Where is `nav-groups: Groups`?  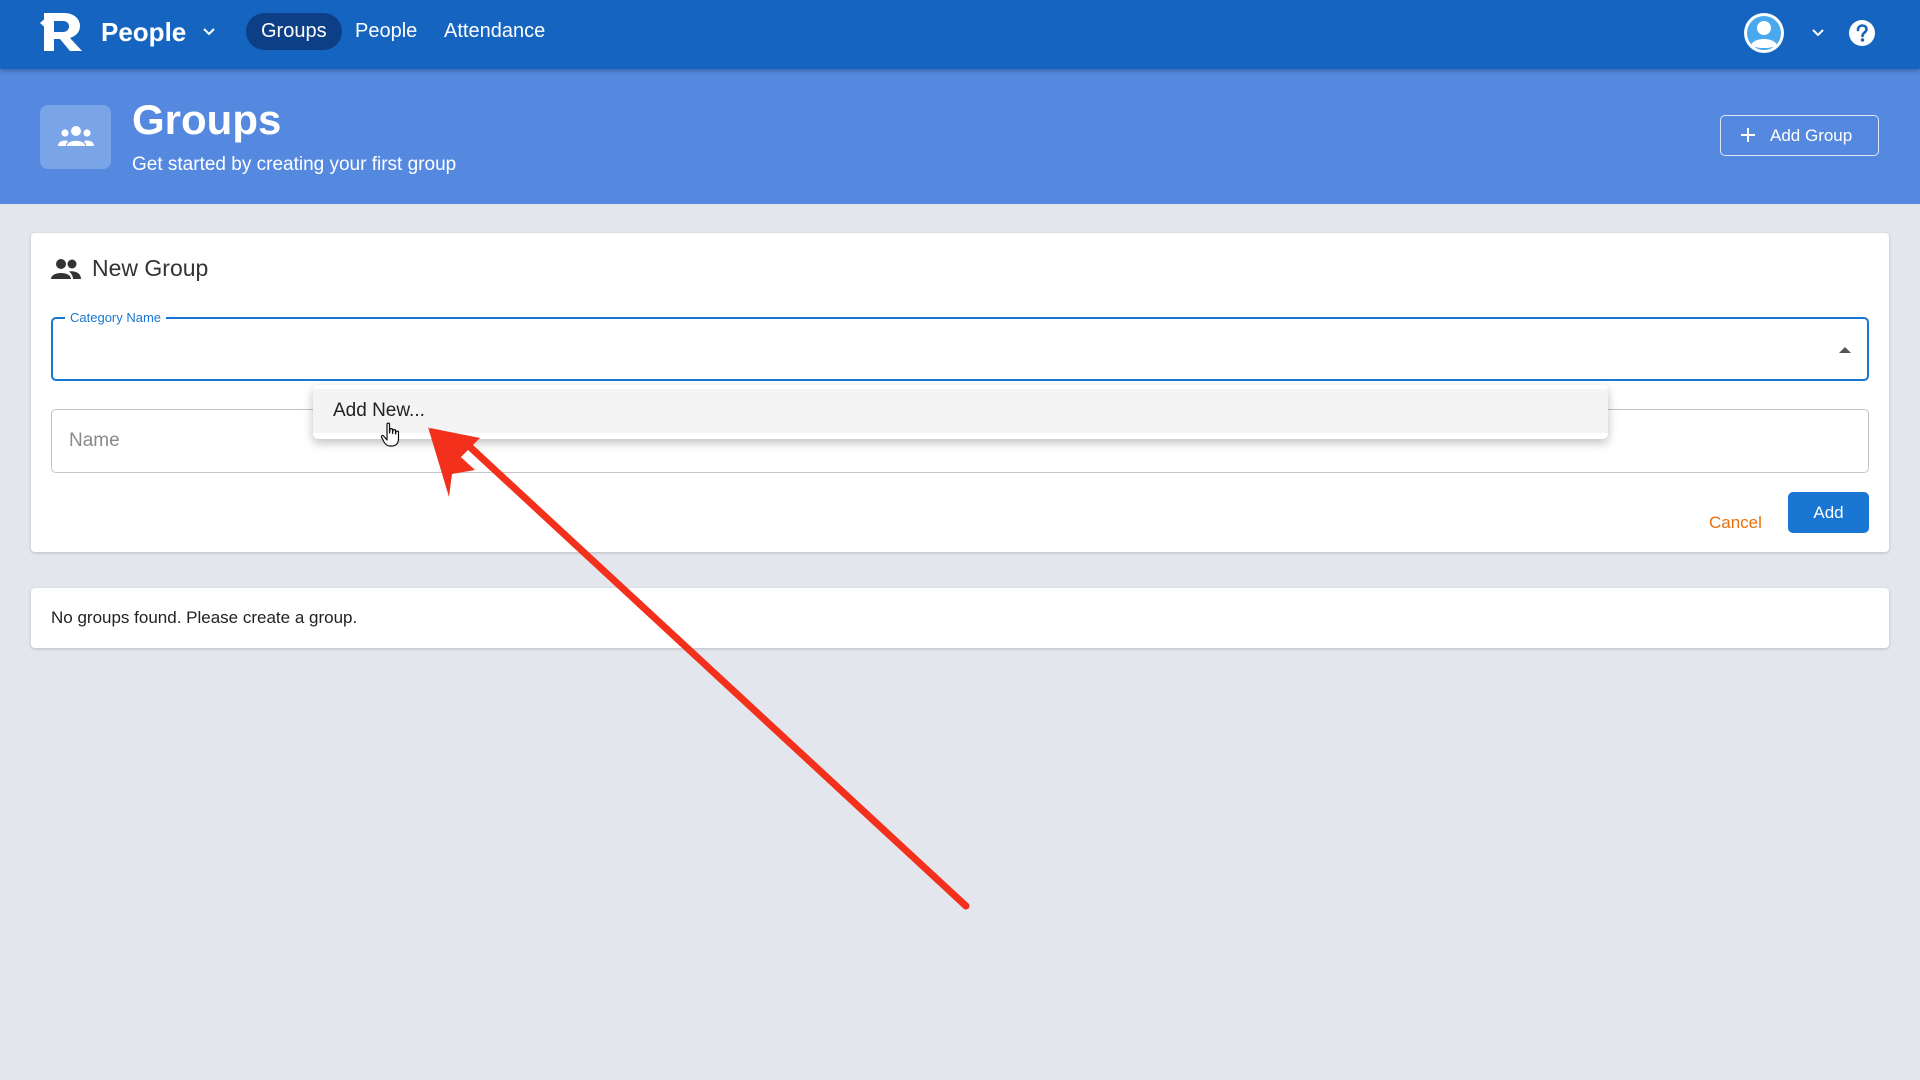
nav-groups: Groups is located at coordinates (294, 31).